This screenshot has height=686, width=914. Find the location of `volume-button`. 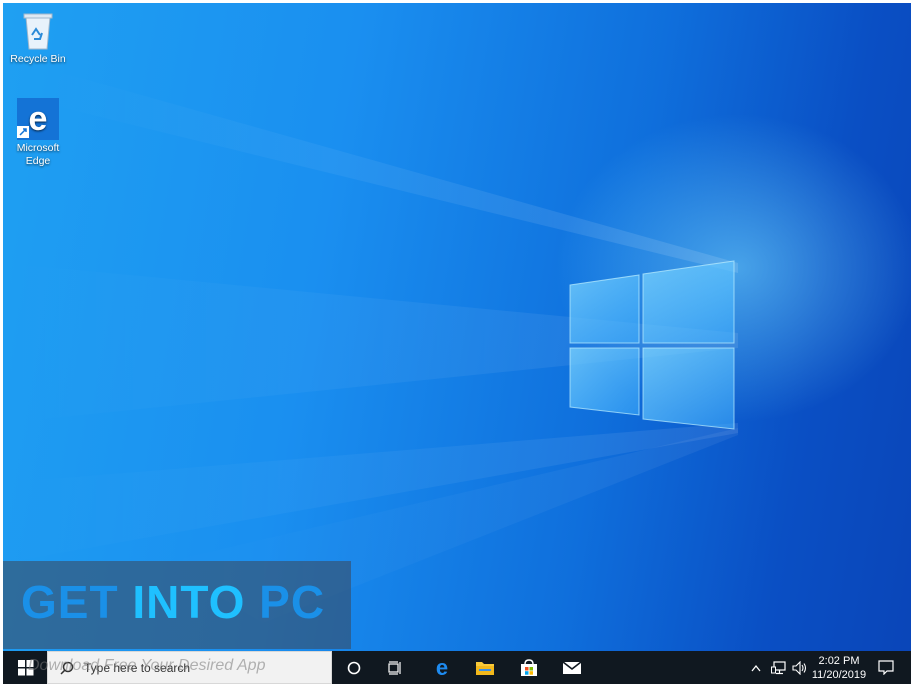

volume-button is located at coordinates (800, 667).